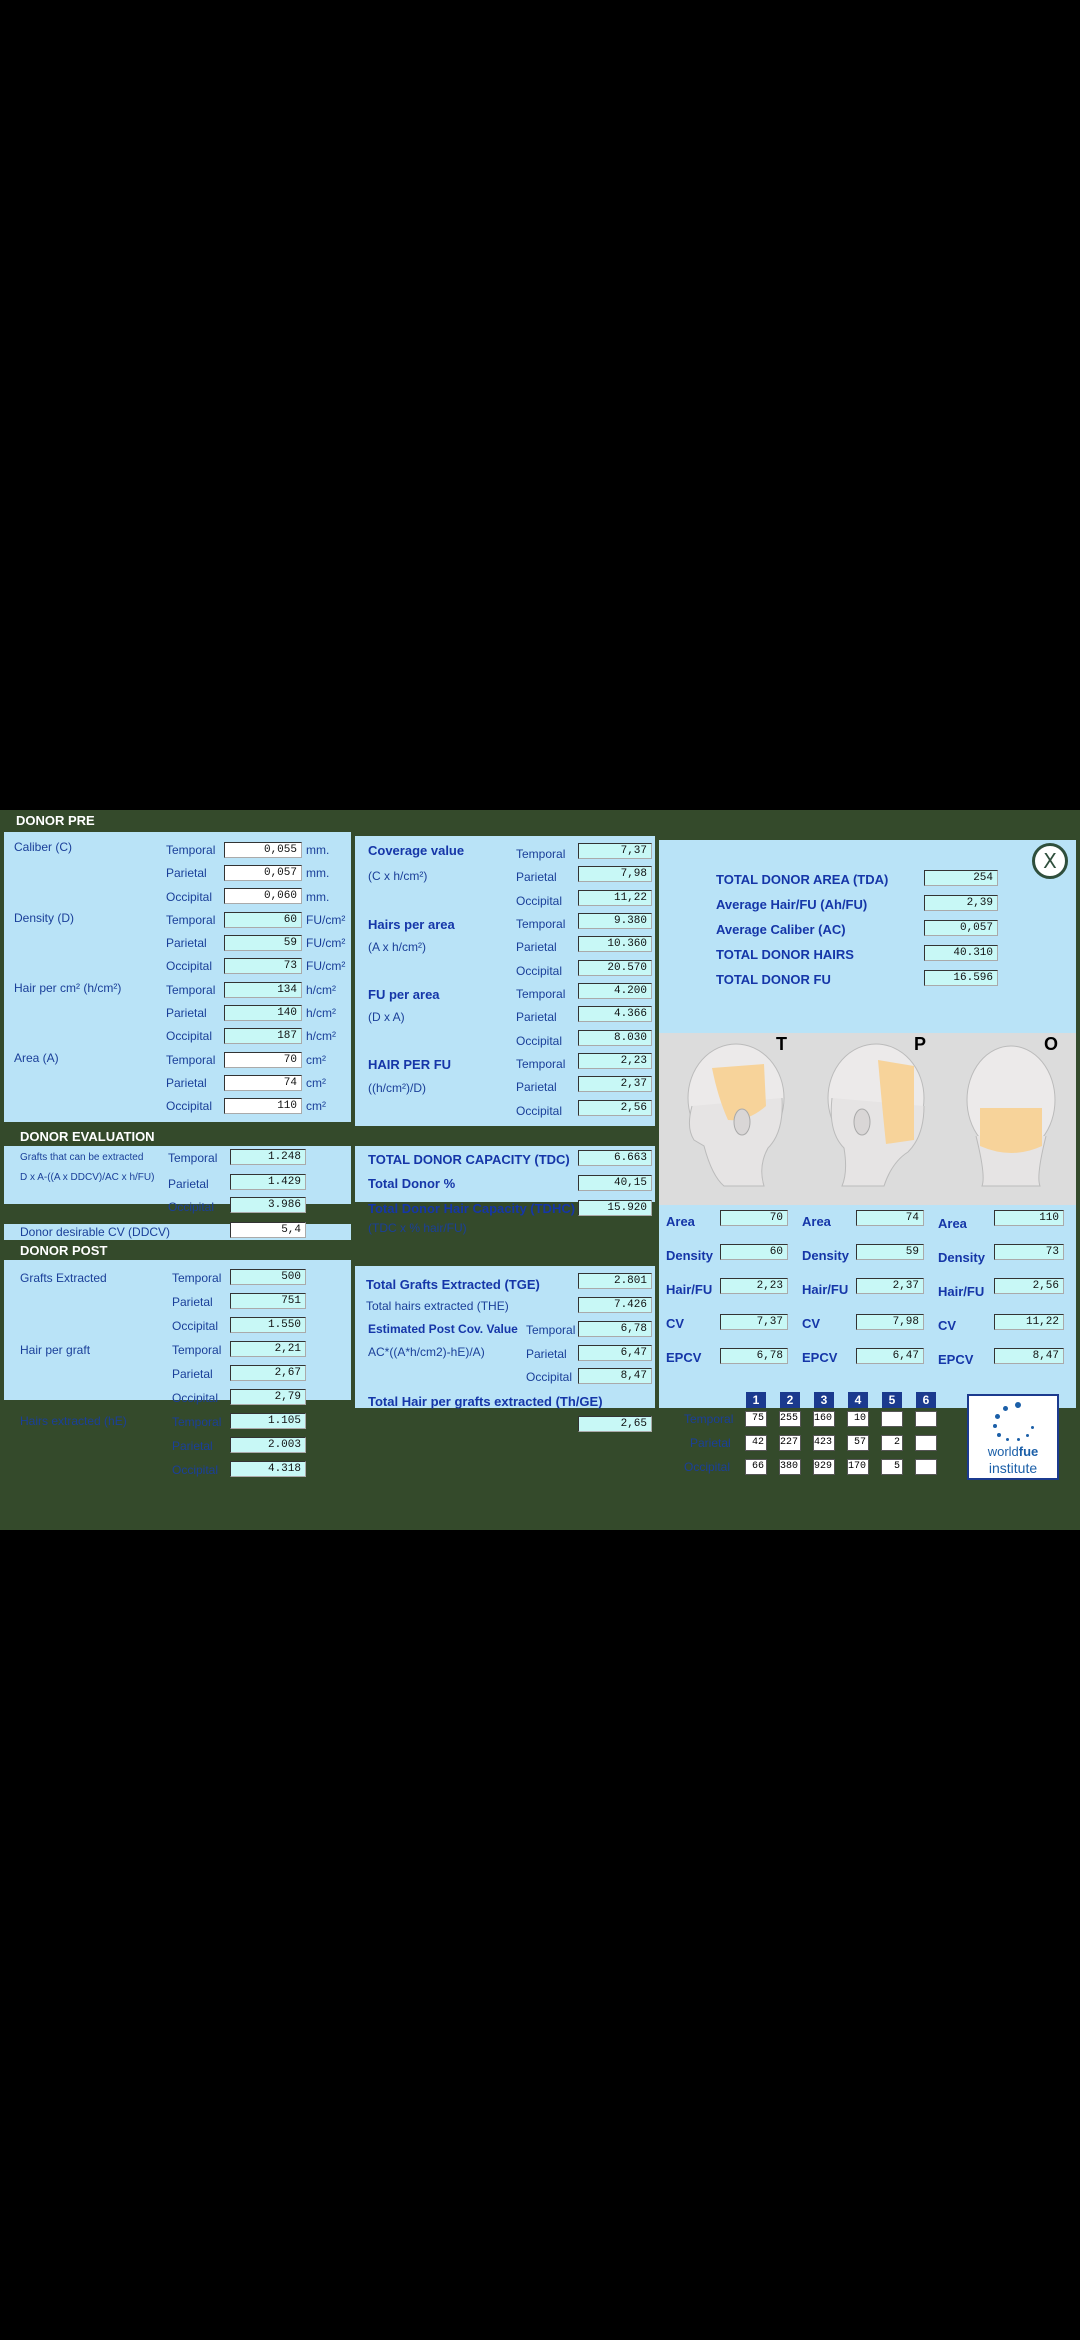 This screenshot has width=1080, height=2340. Describe the element at coordinates (710, 1443) in the screenshot. I see `table-row-label: Parietal` at that location.